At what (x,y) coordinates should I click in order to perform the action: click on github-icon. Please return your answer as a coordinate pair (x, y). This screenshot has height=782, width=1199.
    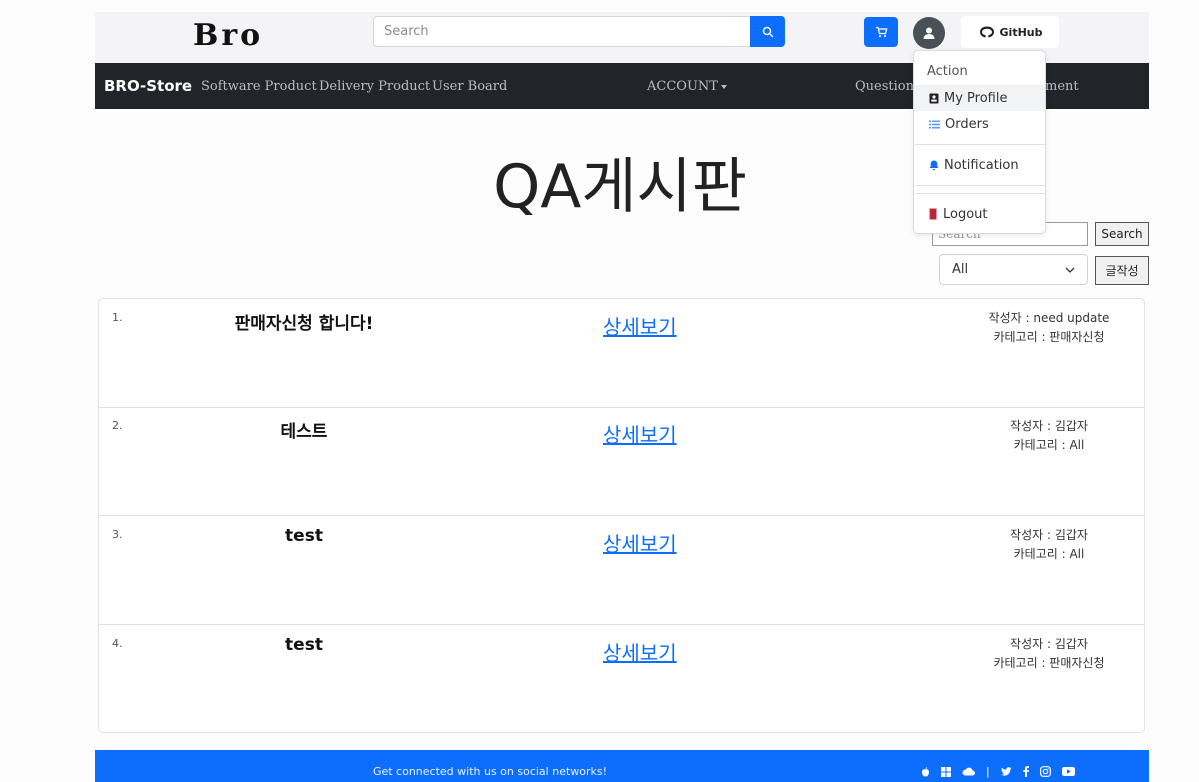
    Looking at the image, I should click on (986, 32).